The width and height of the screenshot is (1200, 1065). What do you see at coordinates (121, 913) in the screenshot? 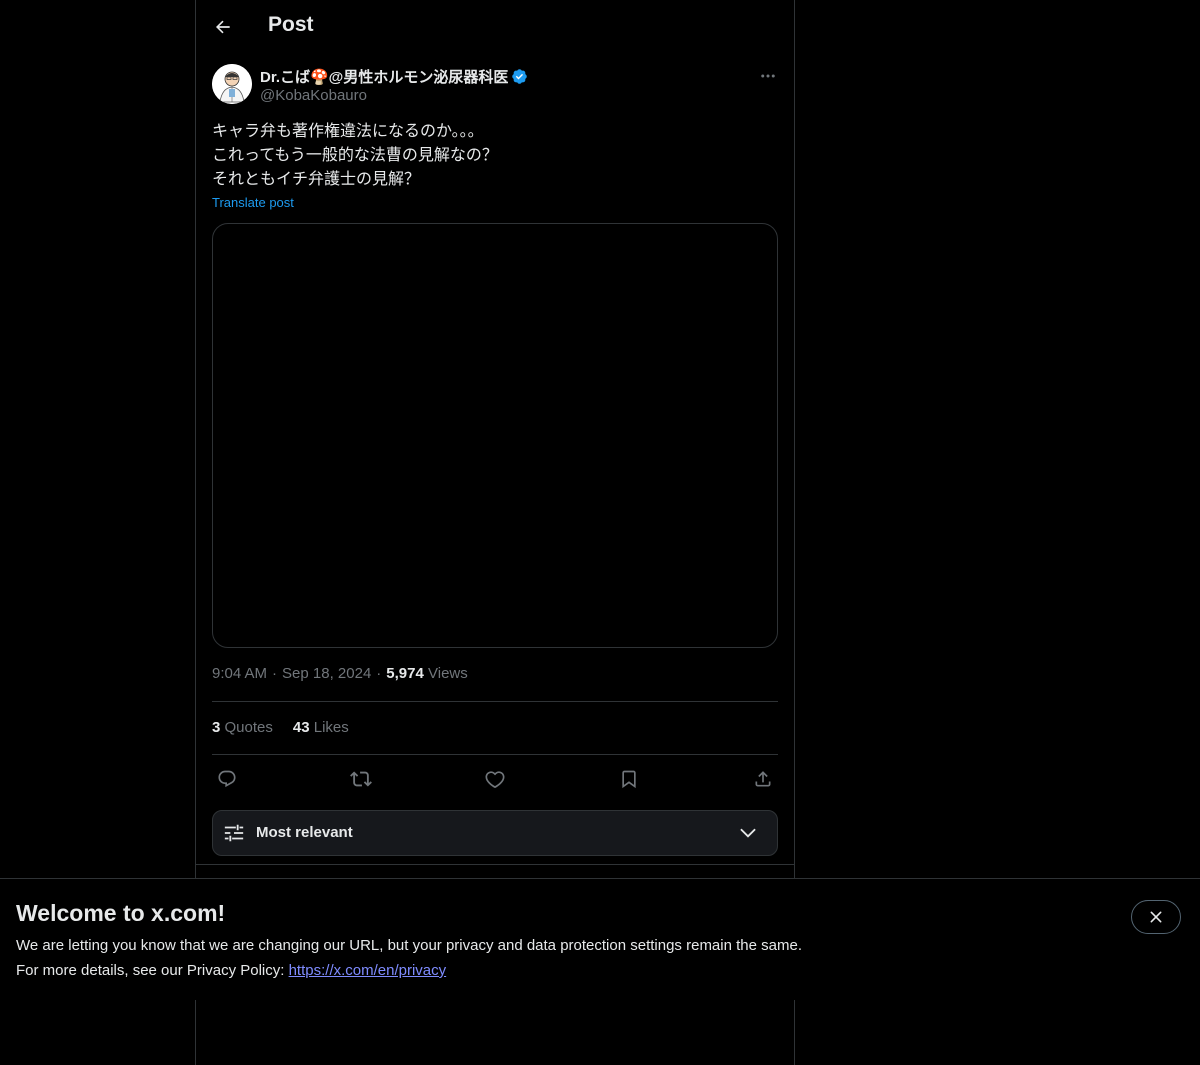
I see `banner-title: Welcome to x.com!` at bounding box center [121, 913].